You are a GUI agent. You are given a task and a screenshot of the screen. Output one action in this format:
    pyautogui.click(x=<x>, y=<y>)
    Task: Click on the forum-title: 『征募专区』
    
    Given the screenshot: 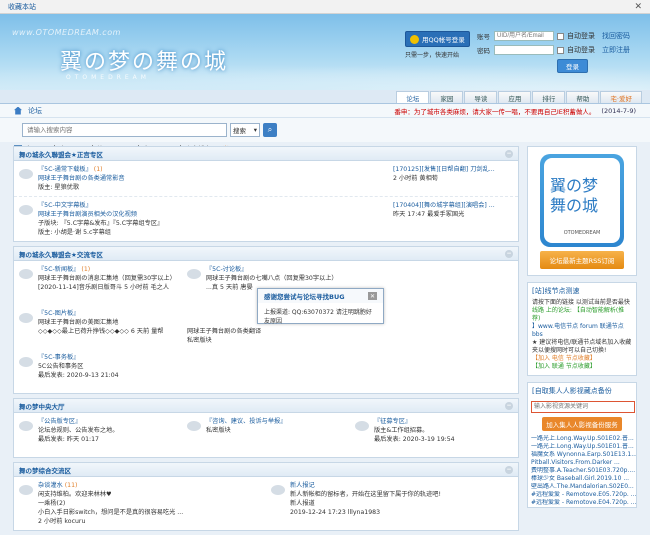 What is the action you would take?
    pyautogui.click(x=392, y=421)
    